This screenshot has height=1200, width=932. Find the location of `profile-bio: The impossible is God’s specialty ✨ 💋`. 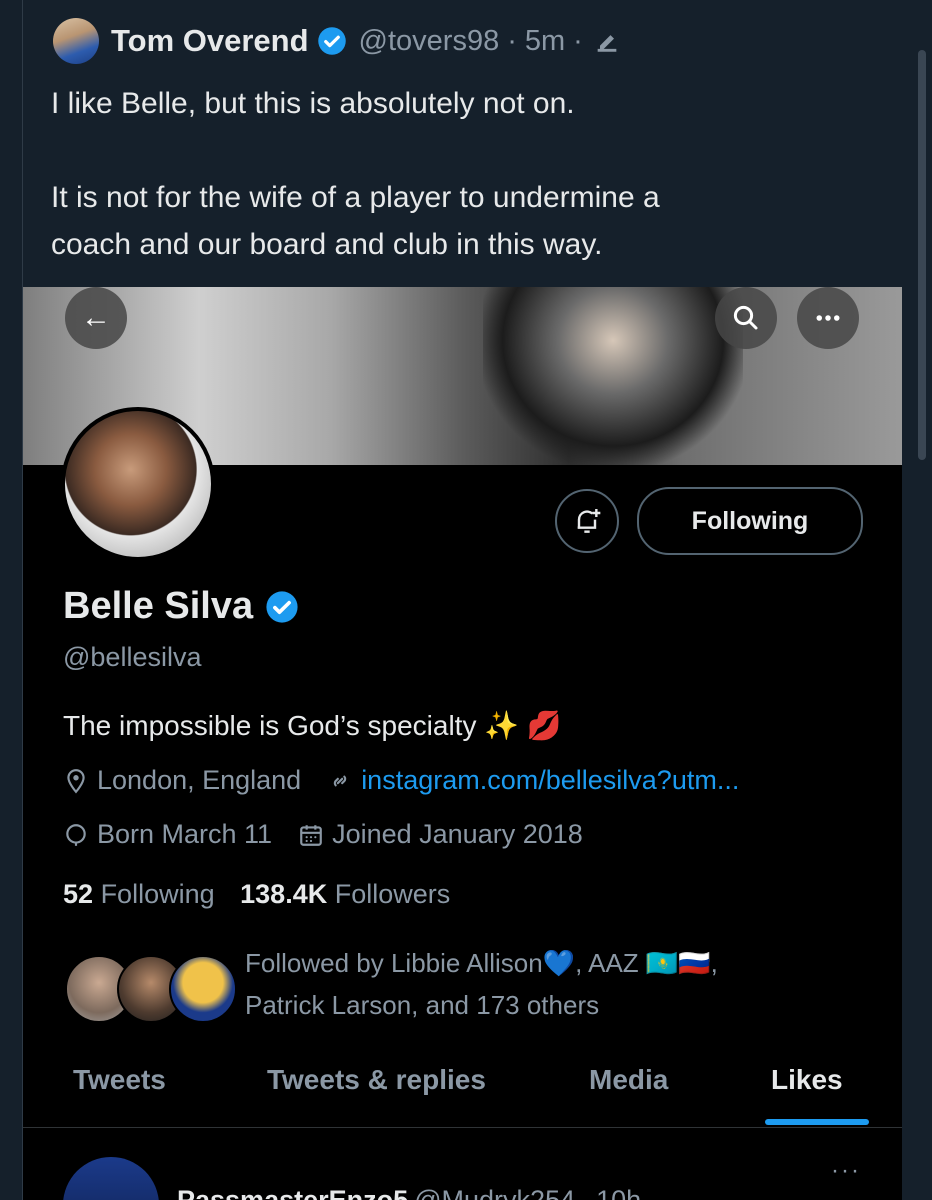

profile-bio: The impossible is God’s specialty ✨ 💋 is located at coordinates (312, 725).